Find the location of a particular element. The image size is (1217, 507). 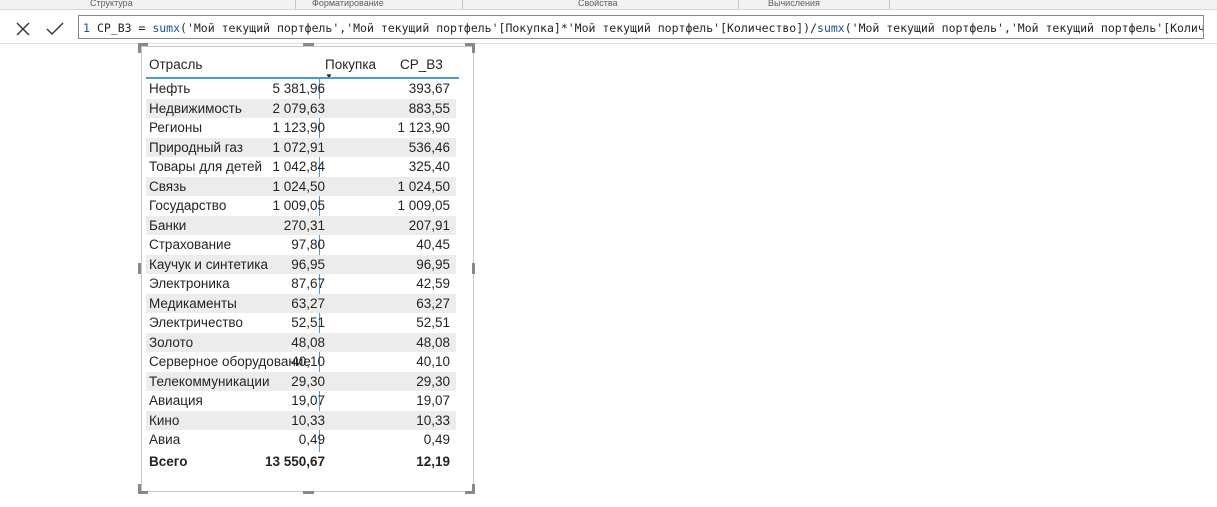

table-row: Авиа 0,49 0,49 is located at coordinates (301, 440).